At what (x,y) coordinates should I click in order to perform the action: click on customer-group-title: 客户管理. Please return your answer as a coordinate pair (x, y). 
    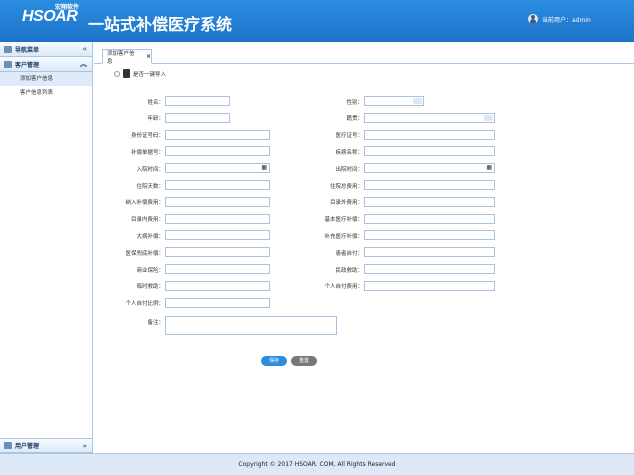
    Looking at the image, I should click on (27, 65).